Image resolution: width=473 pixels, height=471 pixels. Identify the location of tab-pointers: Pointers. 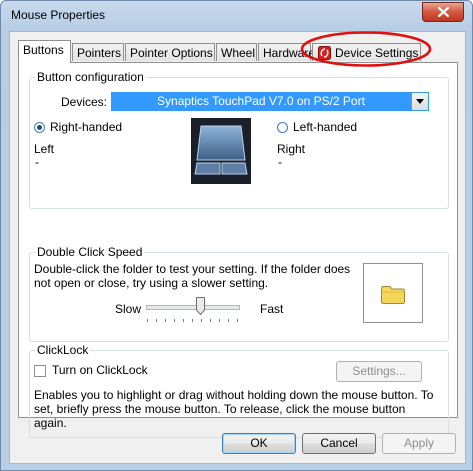
(98, 52).